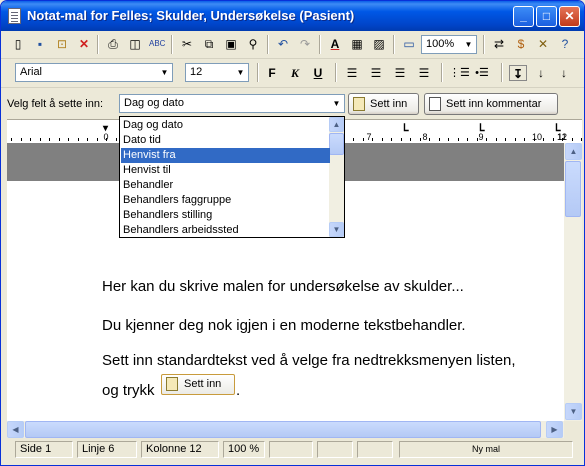  Describe the element at coordinates (113, 44) in the screenshot. I see `print-icon: ⎙` at that location.